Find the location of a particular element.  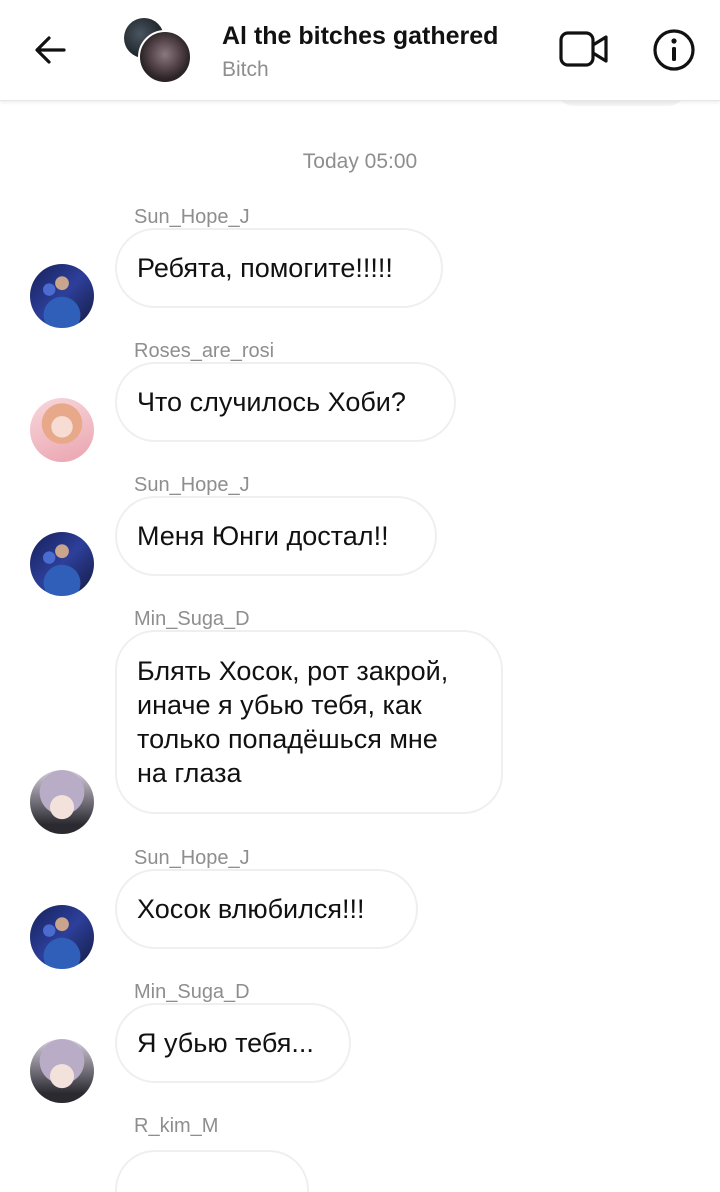

back-button is located at coordinates (50, 50).